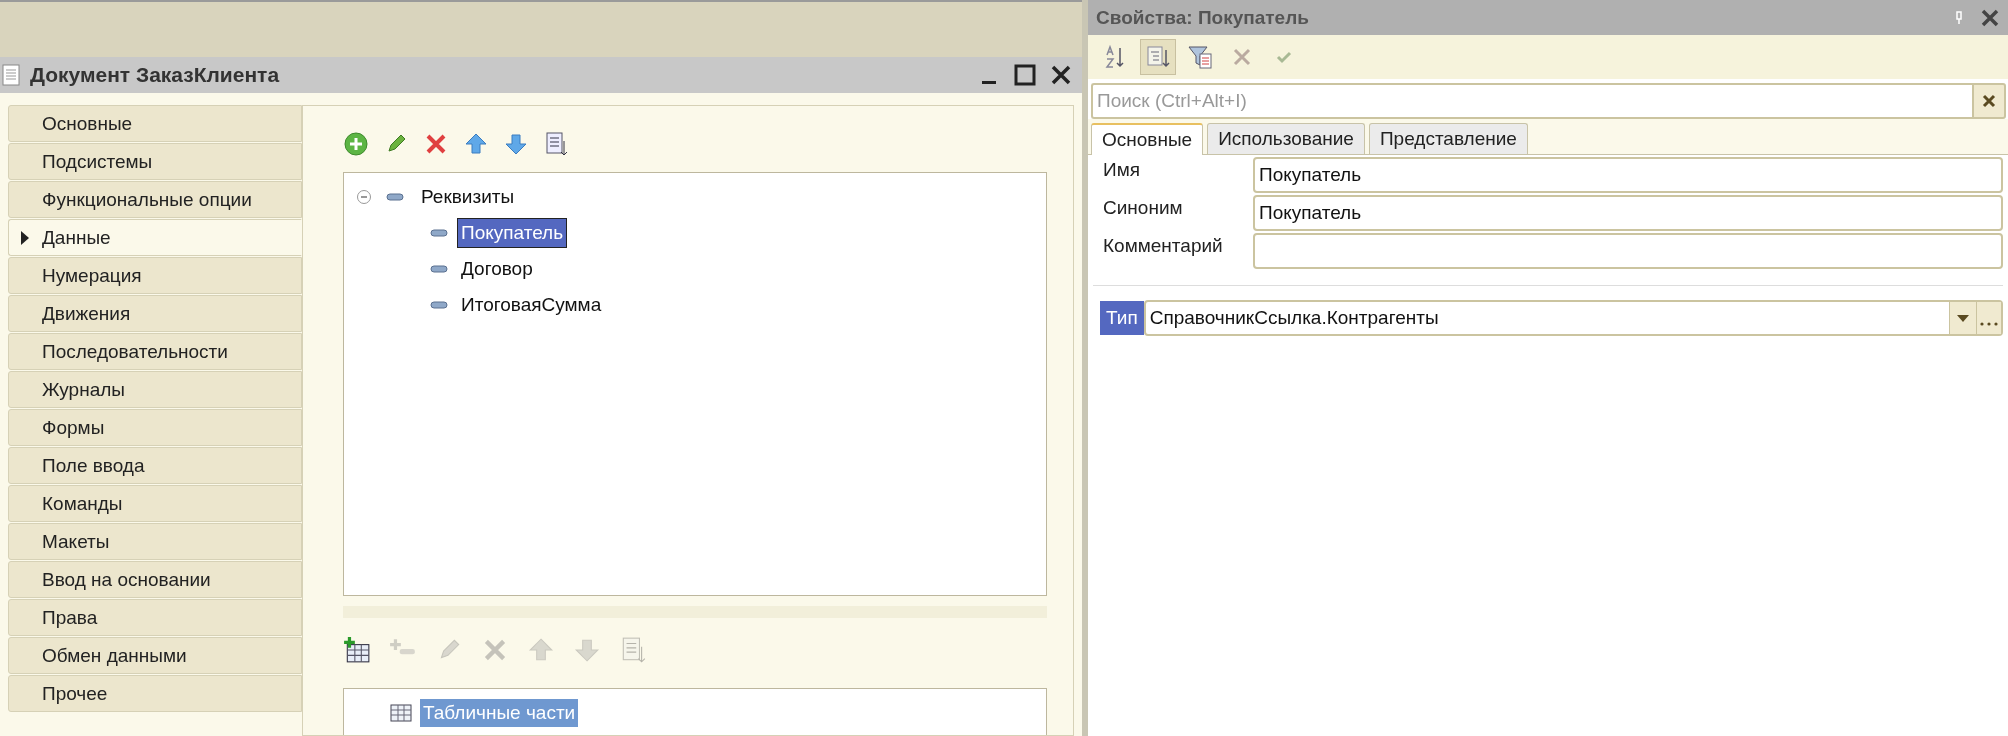 This screenshot has height=736, width=2008. Describe the element at coordinates (516, 144) in the screenshot. I see `down-icon` at that location.